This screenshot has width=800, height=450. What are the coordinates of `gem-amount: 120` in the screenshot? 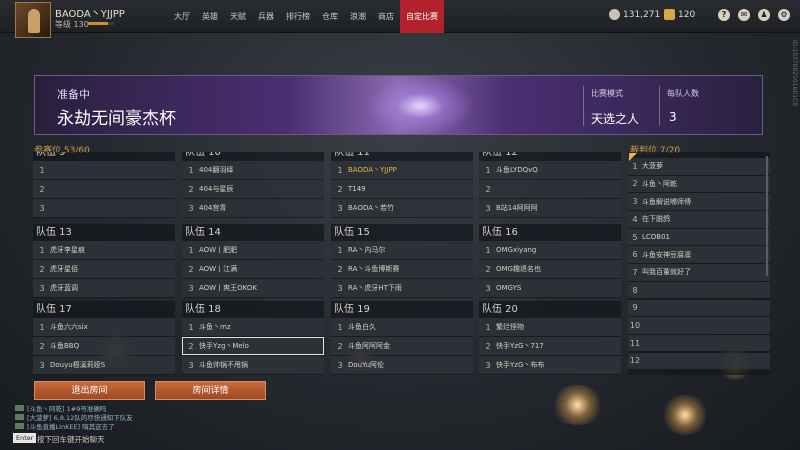 It's located at (687, 14).